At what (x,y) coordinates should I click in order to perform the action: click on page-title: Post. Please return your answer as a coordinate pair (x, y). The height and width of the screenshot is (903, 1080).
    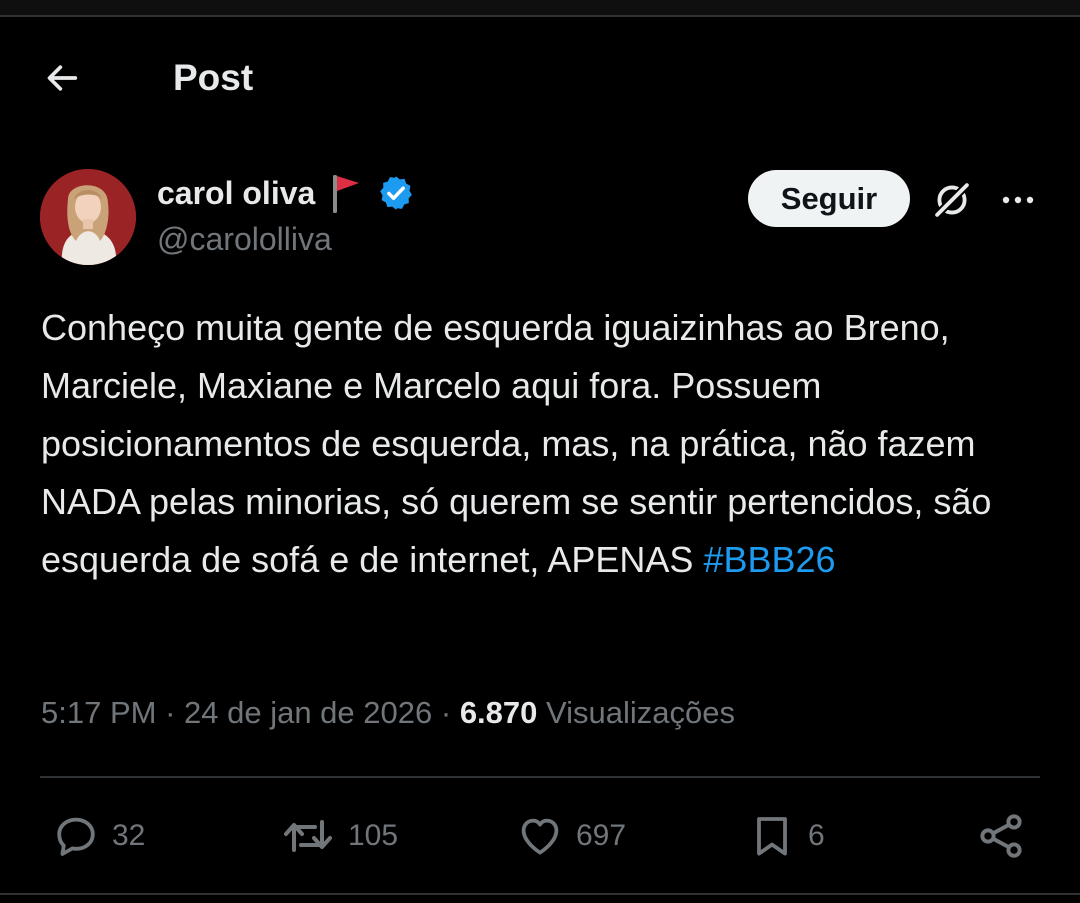
    Looking at the image, I should click on (213, 77).